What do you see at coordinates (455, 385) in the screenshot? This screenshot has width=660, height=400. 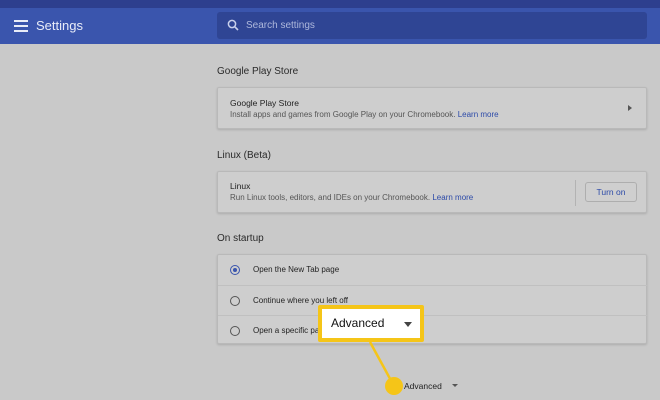 I see `caret-down-icon` at bounding box center [455, 385].